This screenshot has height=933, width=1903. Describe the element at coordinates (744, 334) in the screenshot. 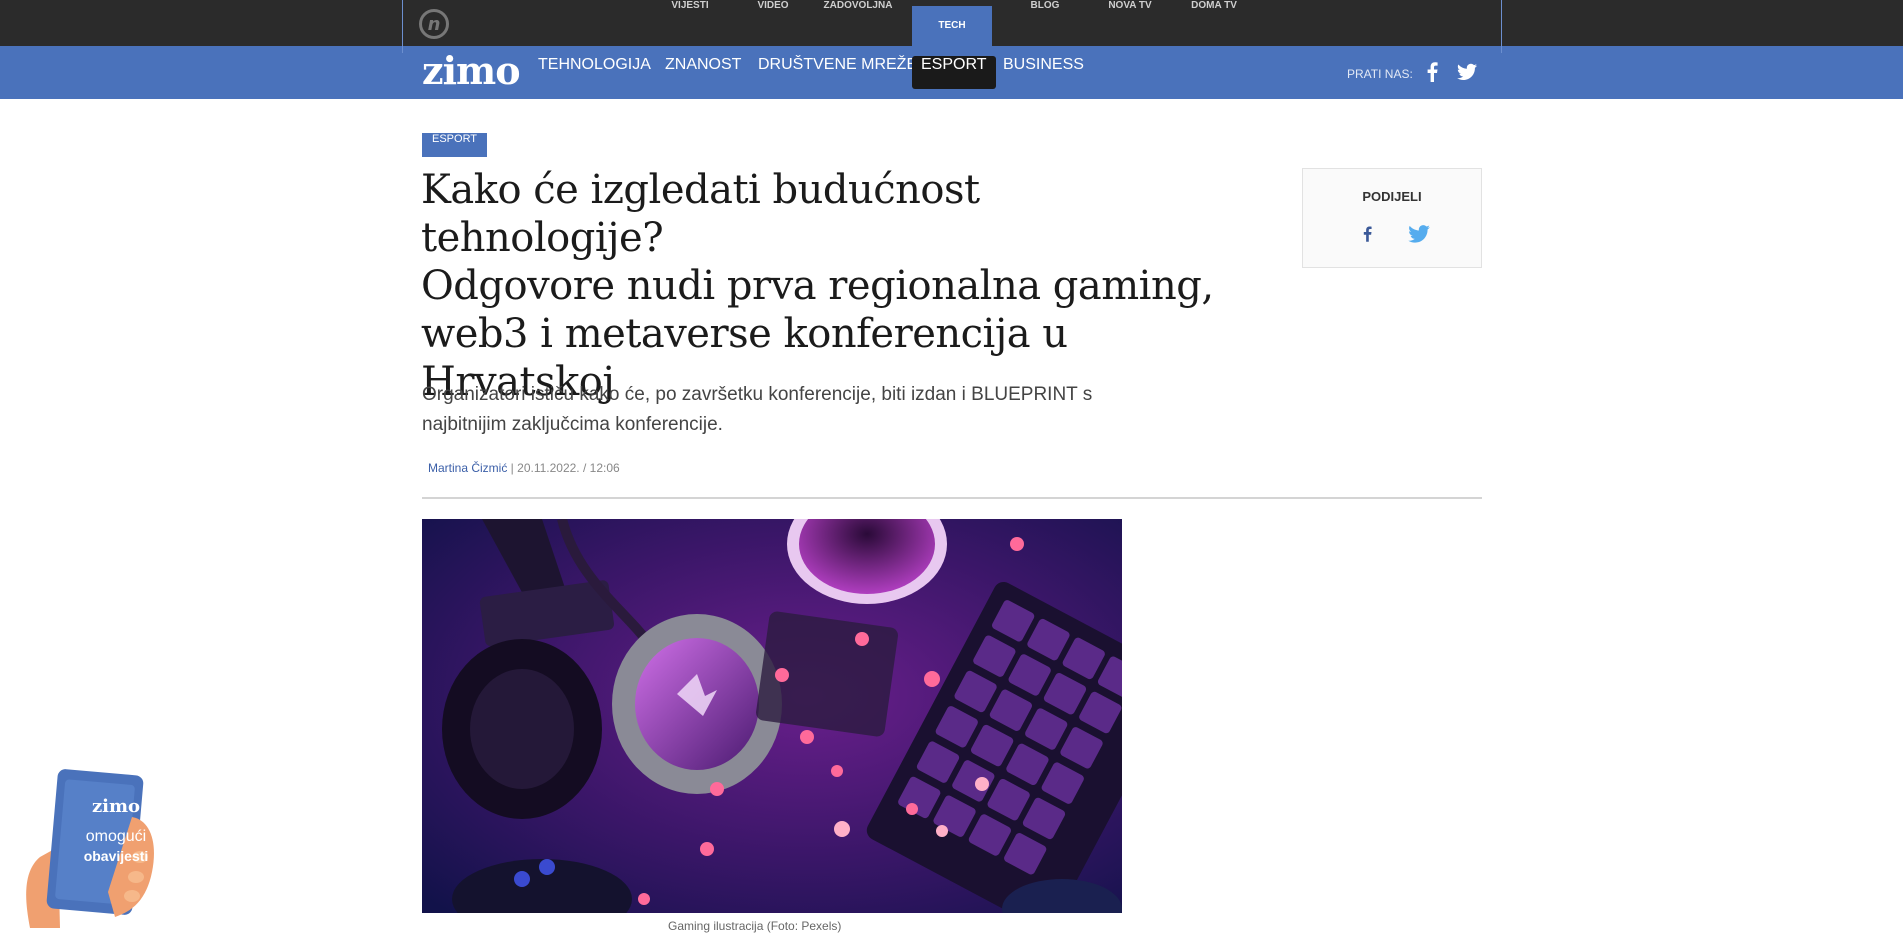

I see `headline-line: web3 i metaverse konferencija u` at that location.